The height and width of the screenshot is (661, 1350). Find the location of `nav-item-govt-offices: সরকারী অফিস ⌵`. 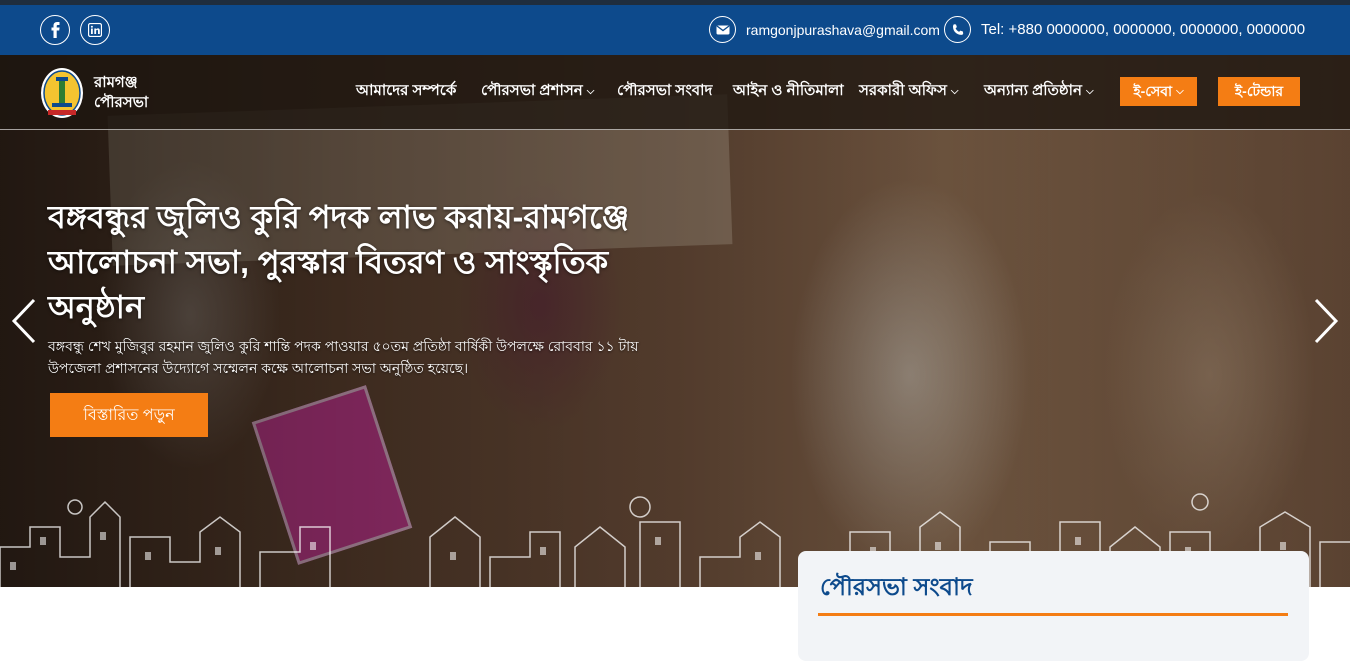

nav-item-govt-offices: সরকারী অফিস ⌵ is located at coordinates (908, 91).